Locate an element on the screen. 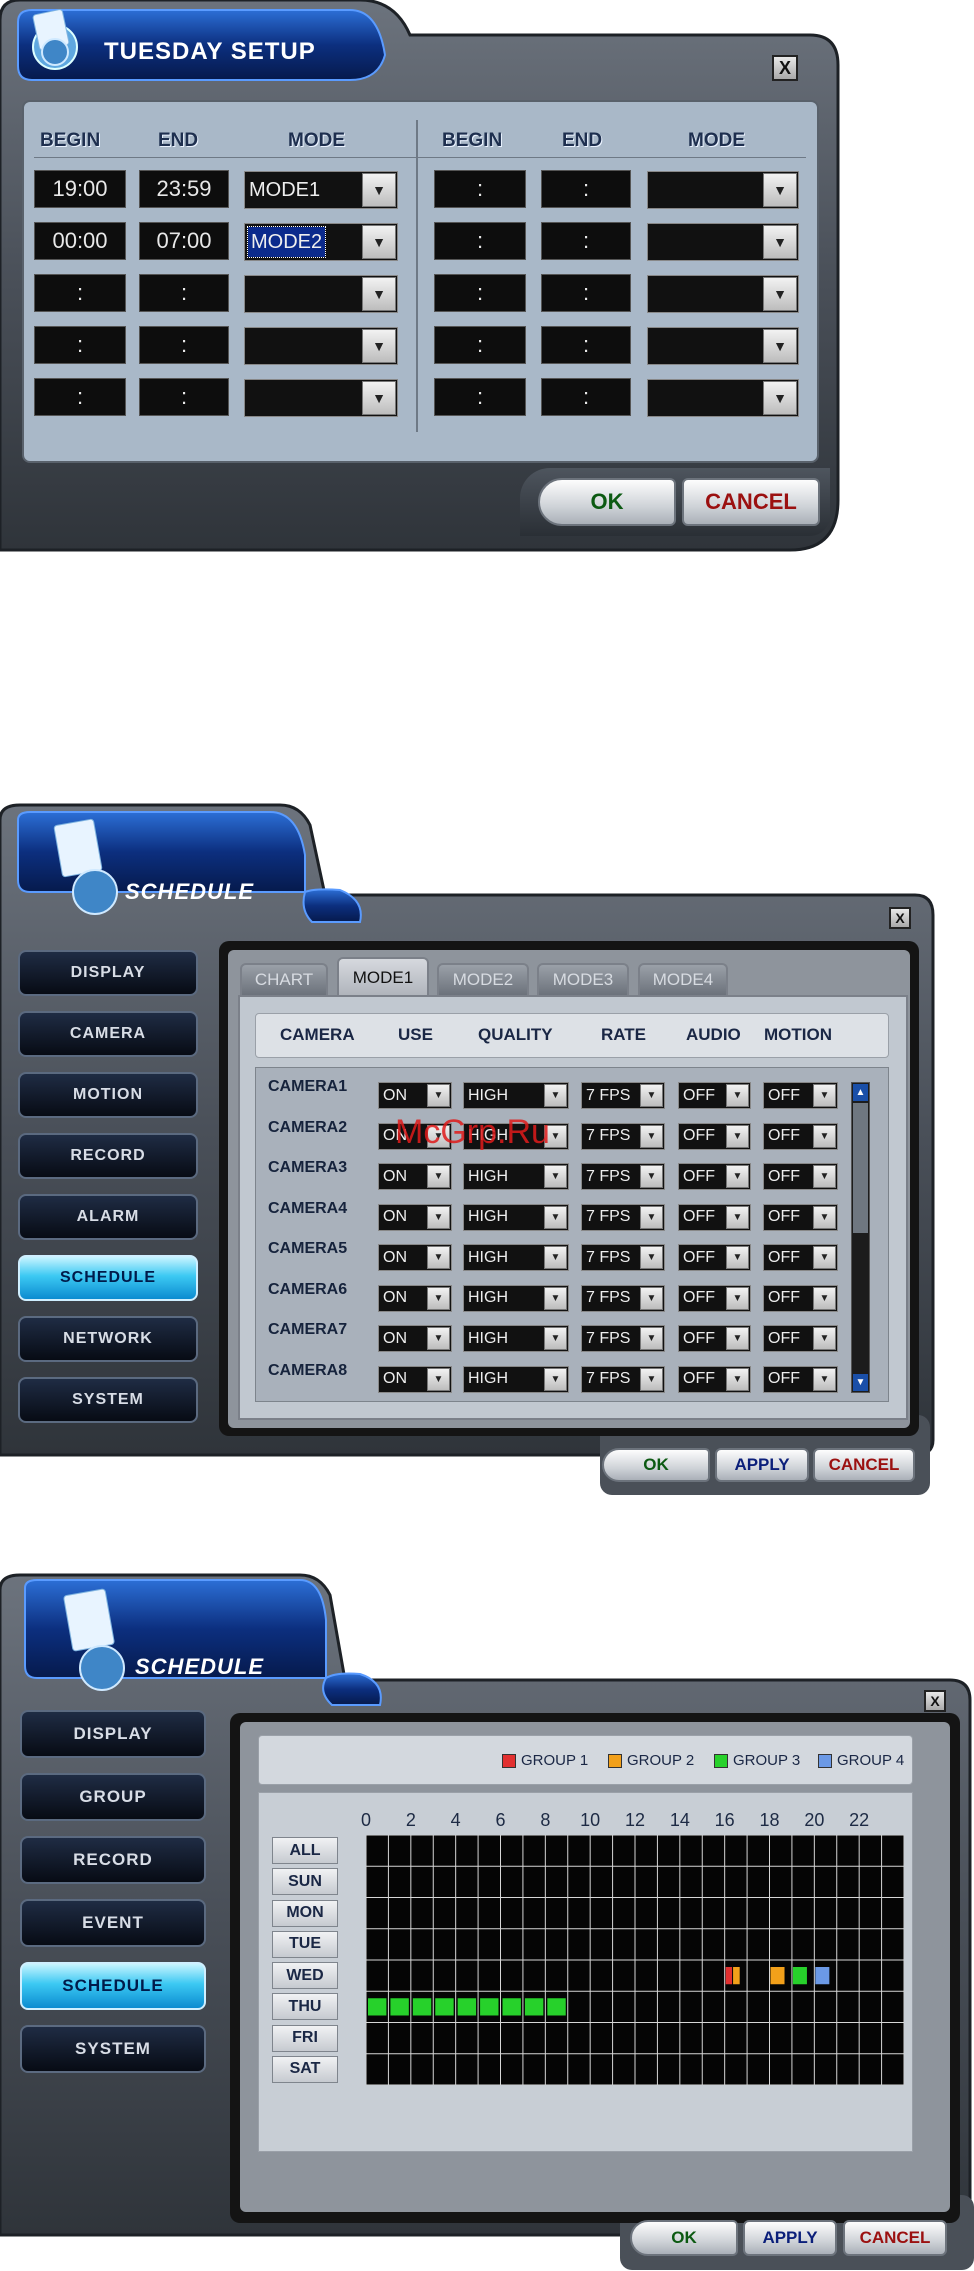 The width and height of the screenshot is (974, 2271). day-button-wed: WED is located at coordinates (305, 1975).